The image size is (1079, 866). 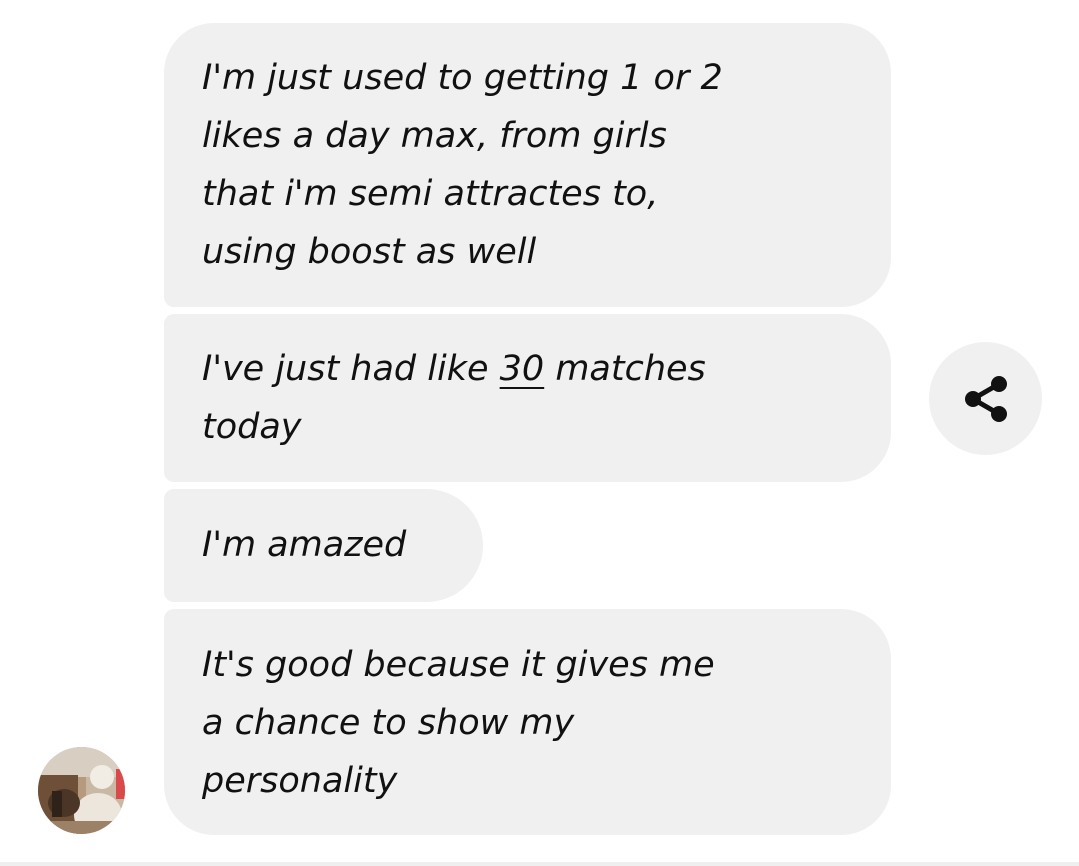 I want to click on message-bubble: I've just had like 30 matches today, so click(x=527, y=398).